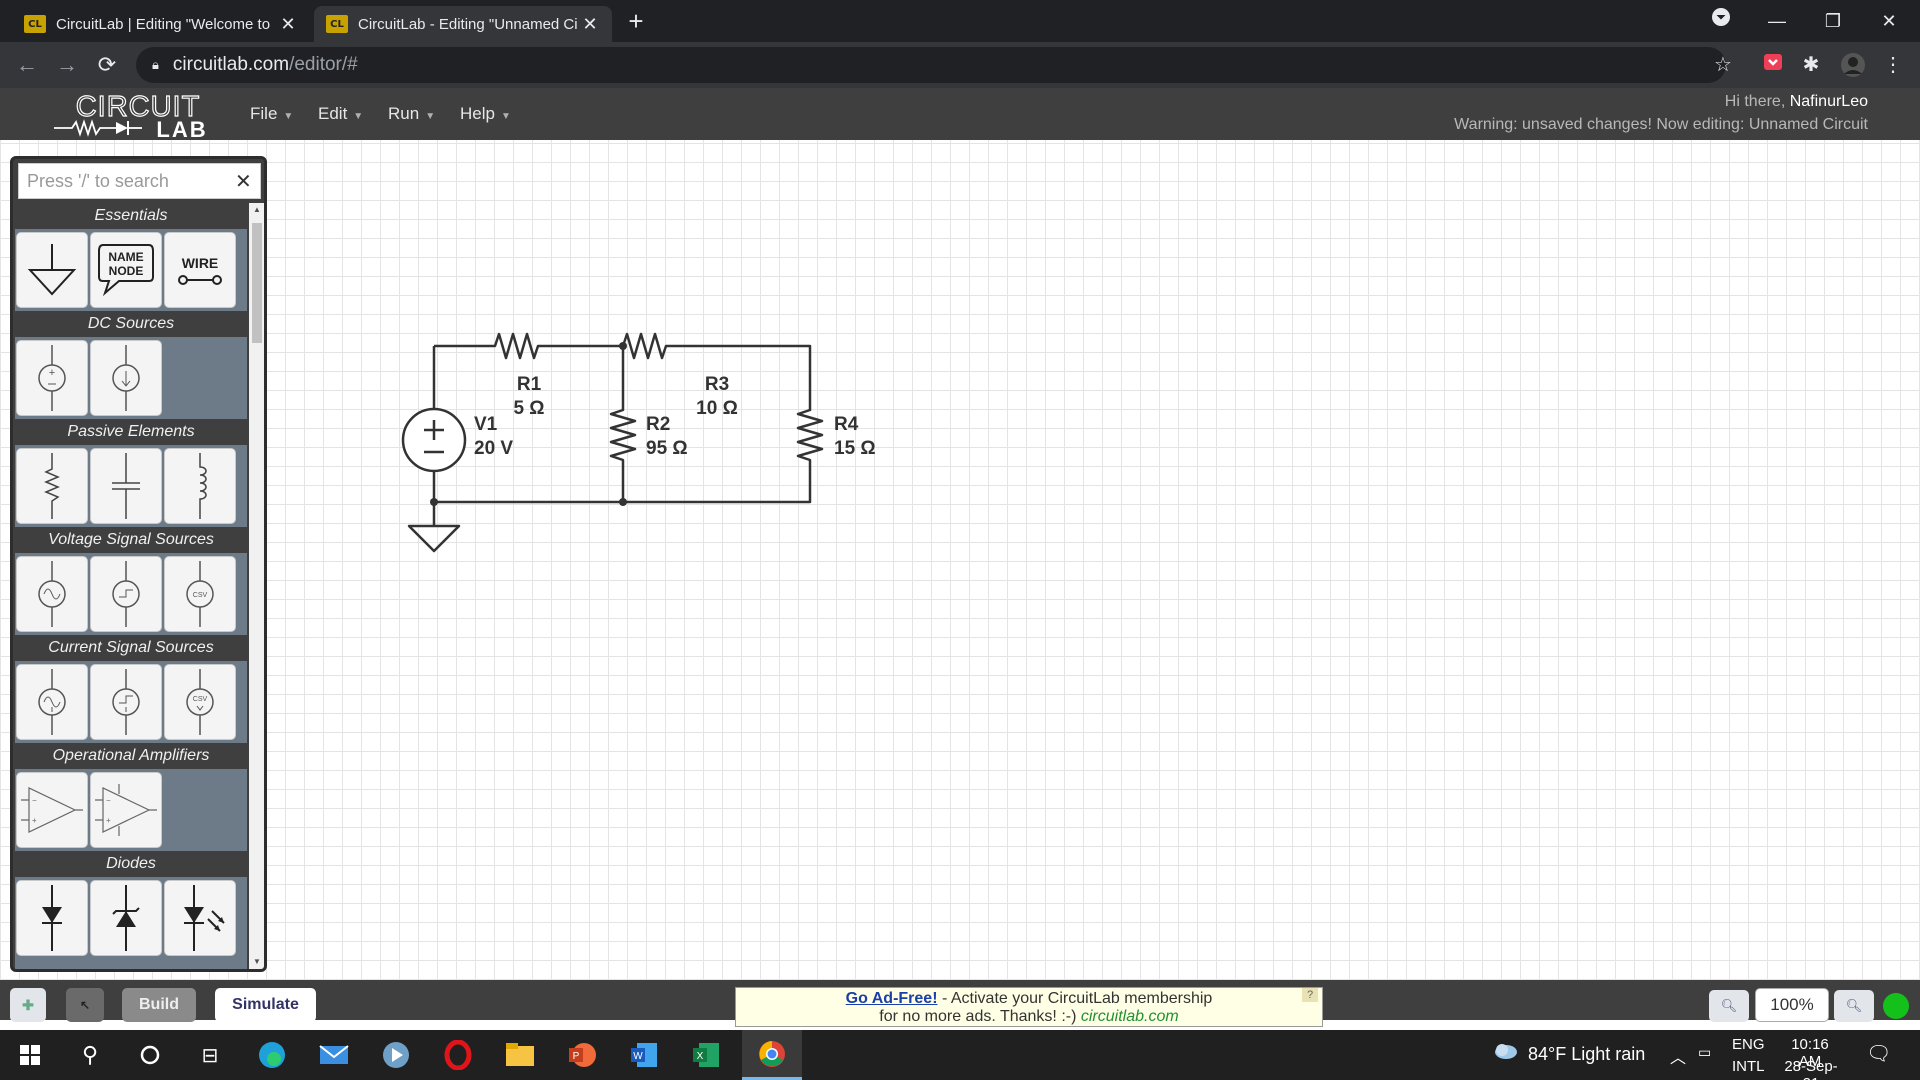  What do you see at coordinates (28, 1005) in the screenshot?
I see `add-part-button: ✚` at bounding box center [28, 1005].